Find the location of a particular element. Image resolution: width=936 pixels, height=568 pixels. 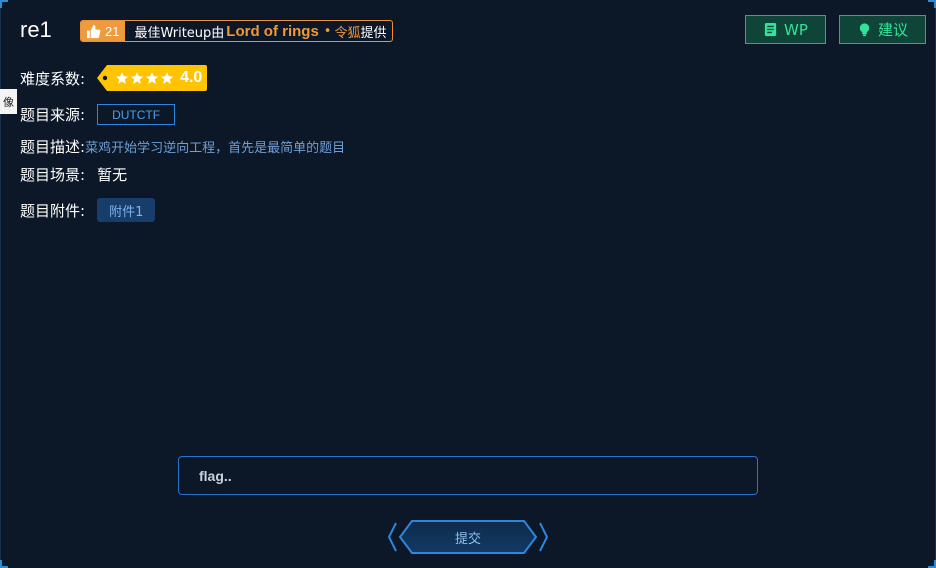

source-tag: DUTCTF is located at coordinates (136, 114).